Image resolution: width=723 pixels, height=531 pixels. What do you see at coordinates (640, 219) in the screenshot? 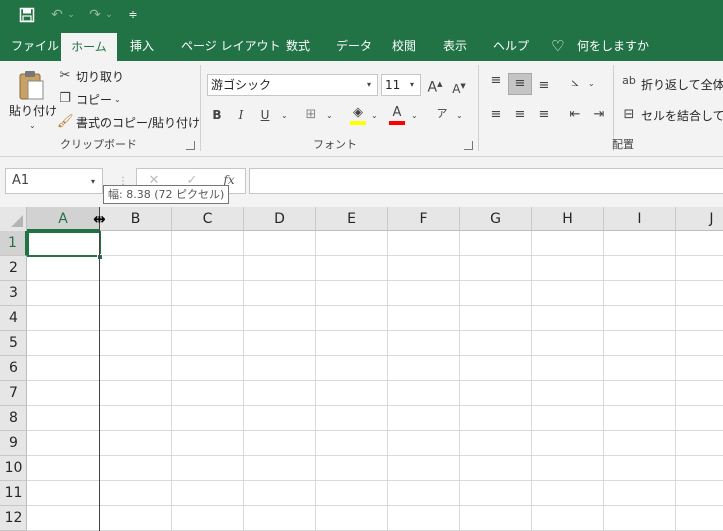
I see `column-header-i: I` at bounding box center [640, 219].